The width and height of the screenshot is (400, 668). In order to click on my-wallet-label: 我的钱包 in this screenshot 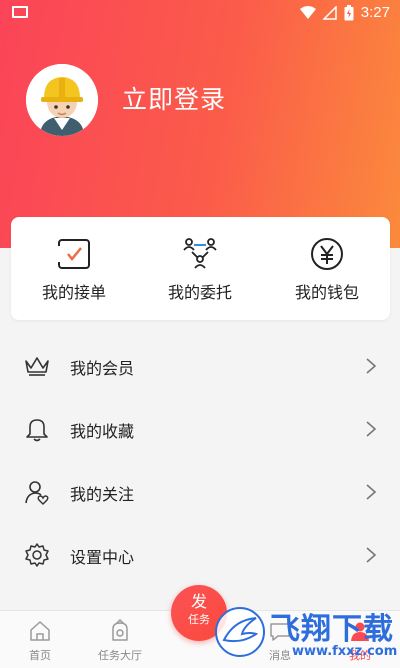, I will do `click(326, 292)`.